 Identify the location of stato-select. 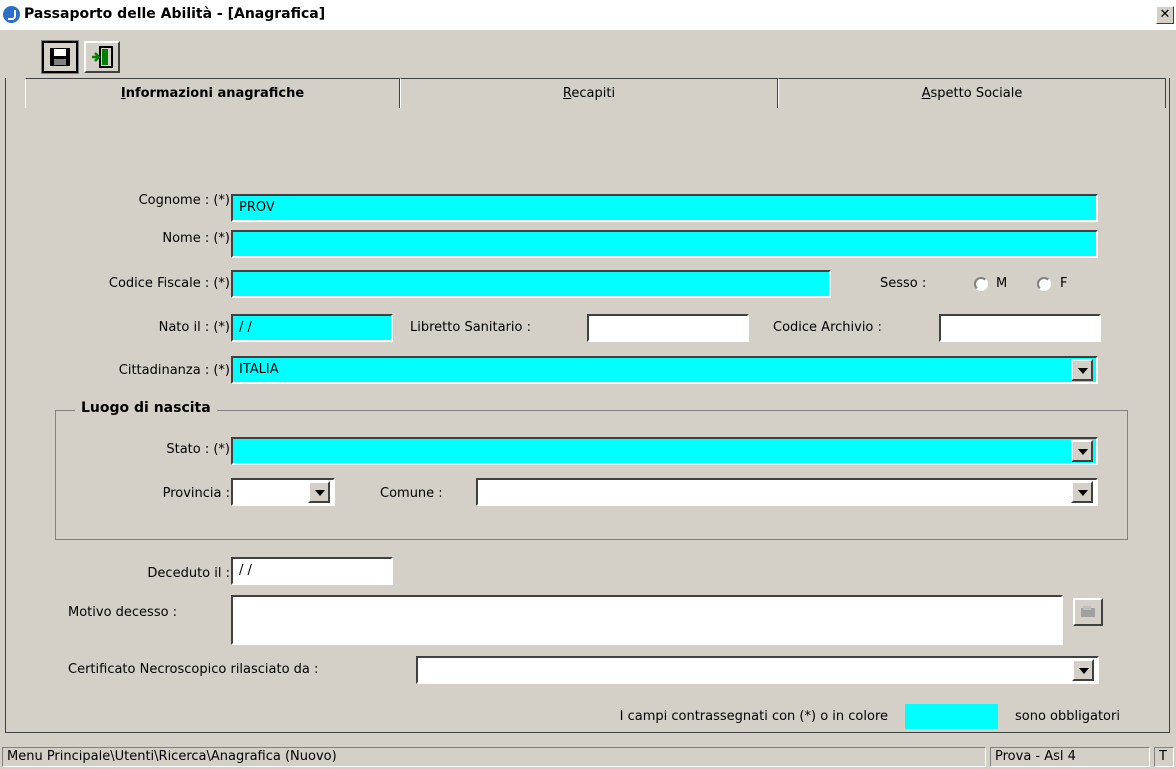
(664, 451).